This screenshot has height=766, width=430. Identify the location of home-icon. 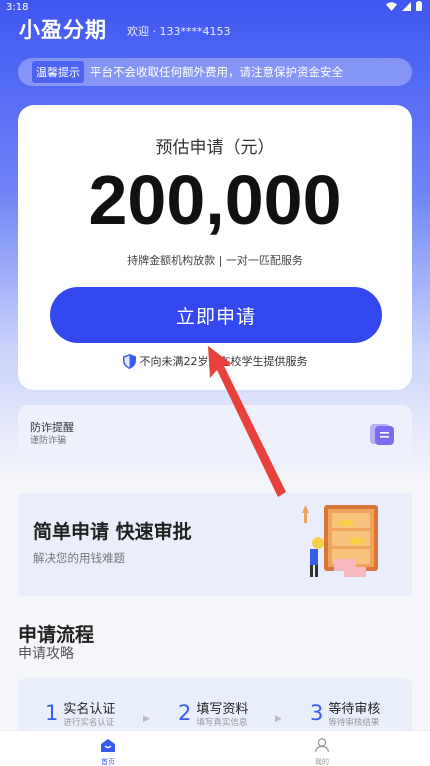
(108, 745).